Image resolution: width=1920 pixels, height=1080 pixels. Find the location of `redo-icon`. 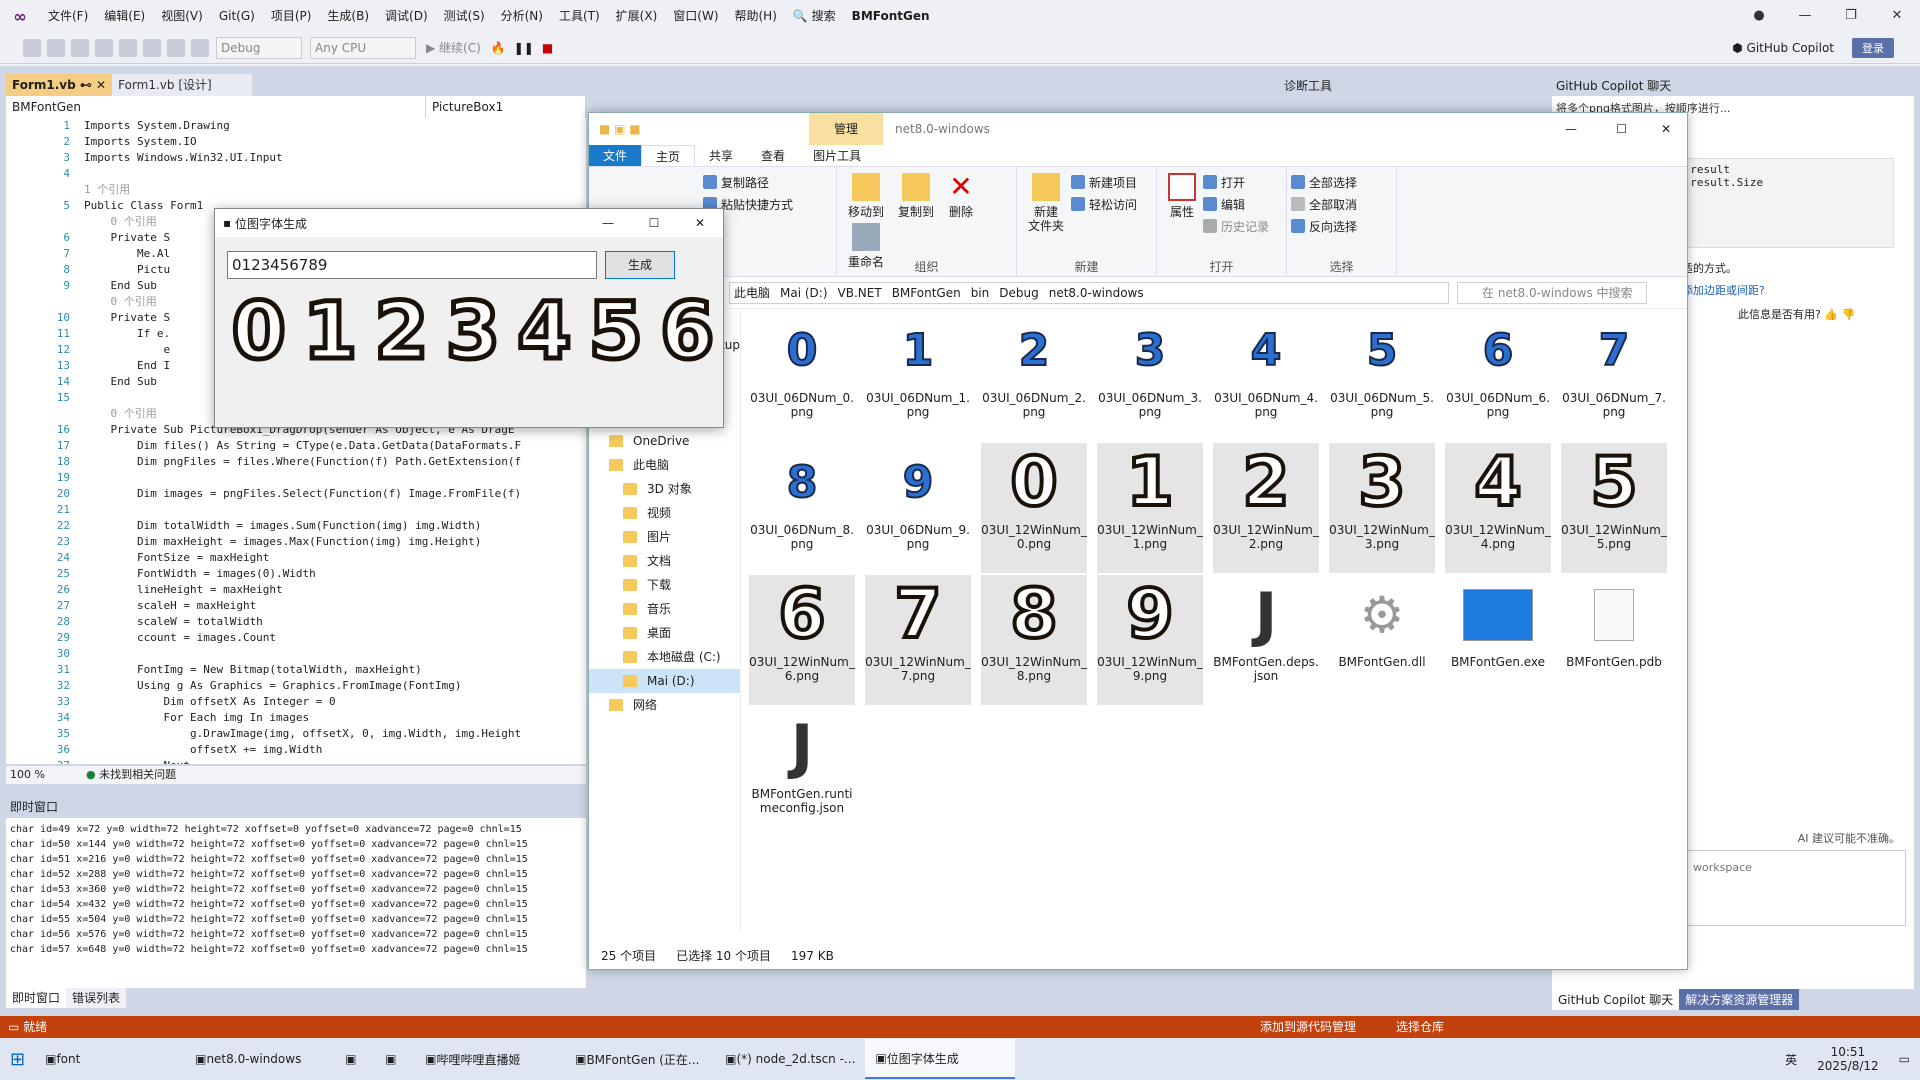

redo-icon is located at coordinates (200, 47).